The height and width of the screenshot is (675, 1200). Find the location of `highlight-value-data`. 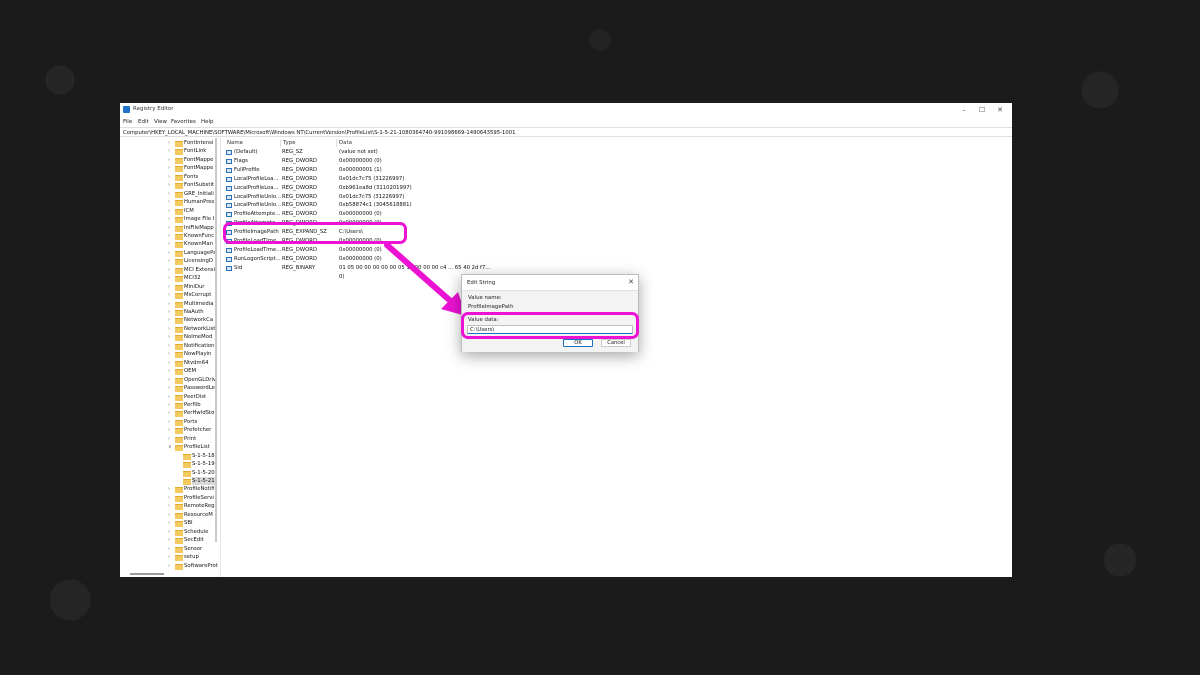

highlight-value-data is located at coordinates (550, 325).